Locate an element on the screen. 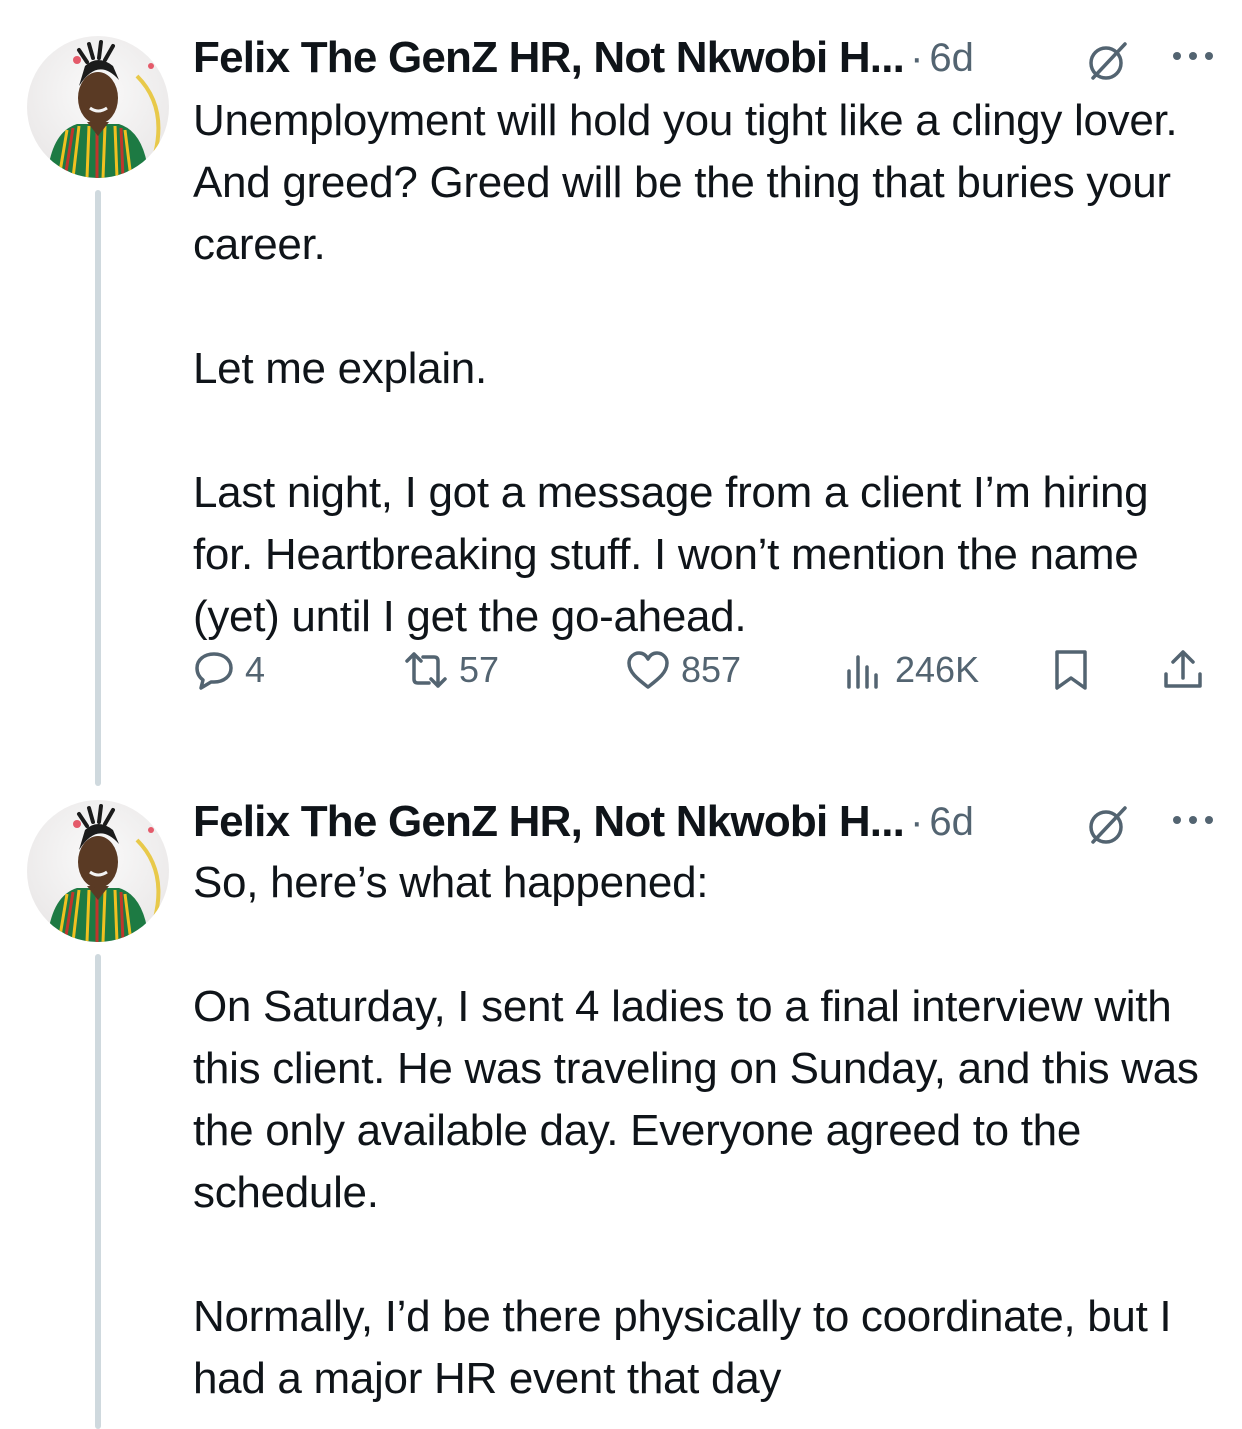 This screenshot has width=1242, height=1429. action-bar: 4 57 857 246K is located at coordinates (702, 670).